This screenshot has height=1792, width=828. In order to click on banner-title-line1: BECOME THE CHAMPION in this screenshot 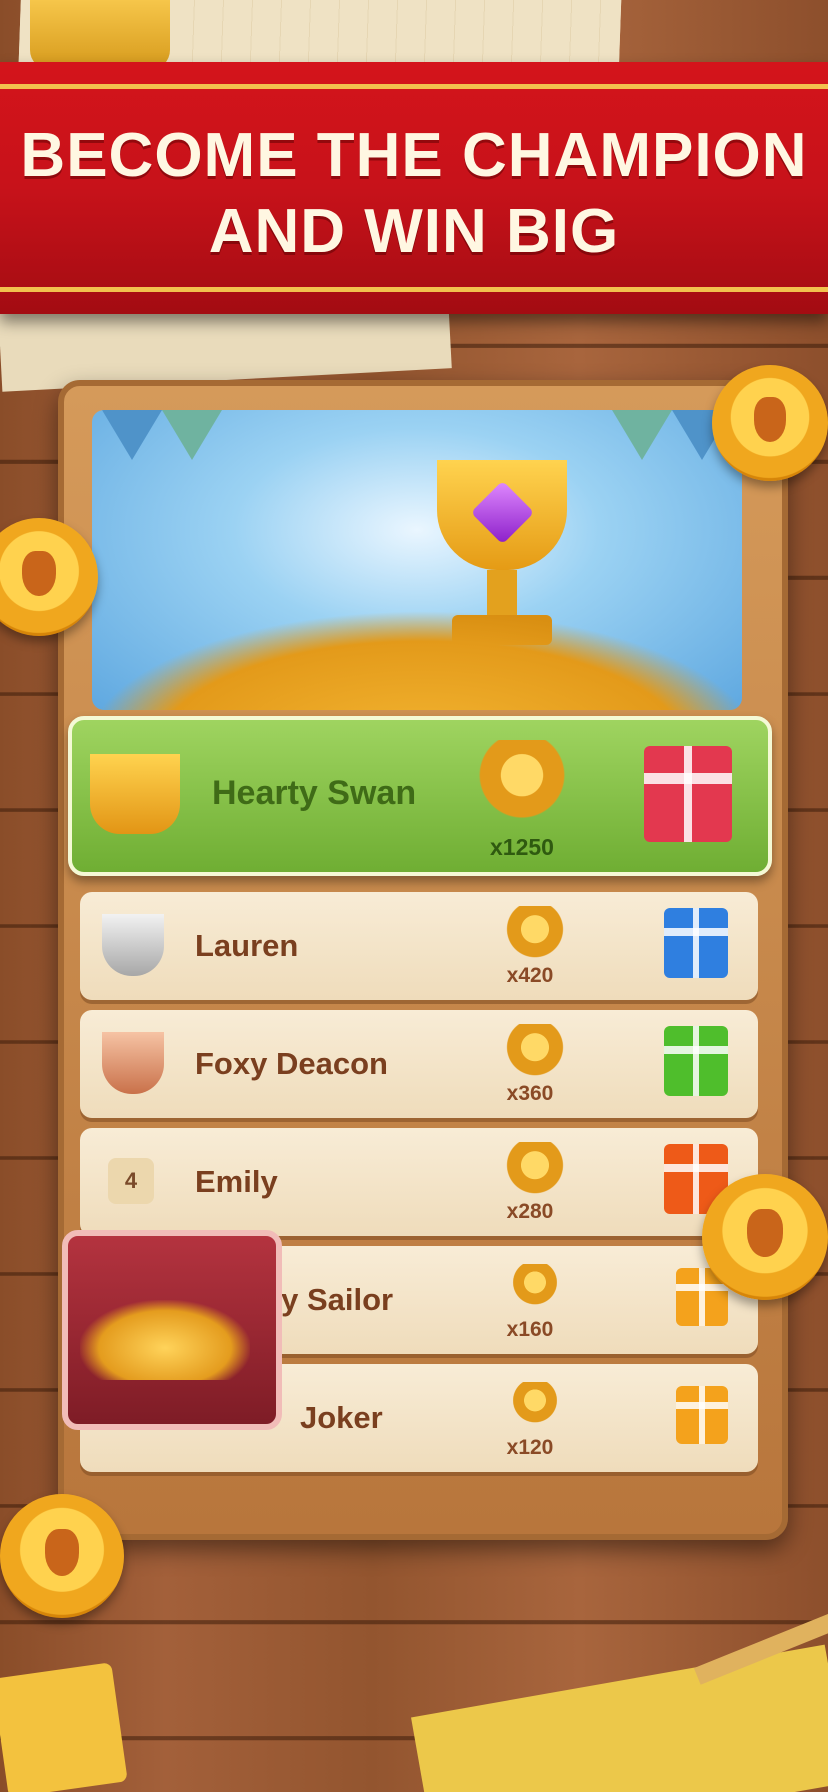, I will do `click(414, 155)`.